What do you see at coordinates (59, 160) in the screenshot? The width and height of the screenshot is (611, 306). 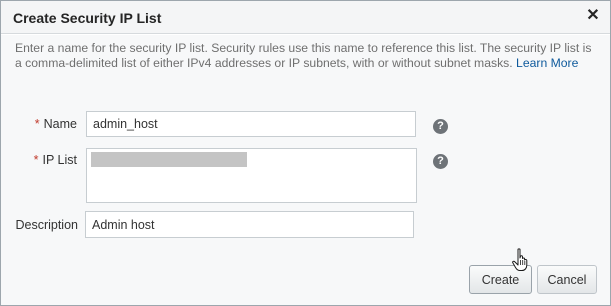 I see `ip-list-label-text: IP List` at bounding box center [59, 160].